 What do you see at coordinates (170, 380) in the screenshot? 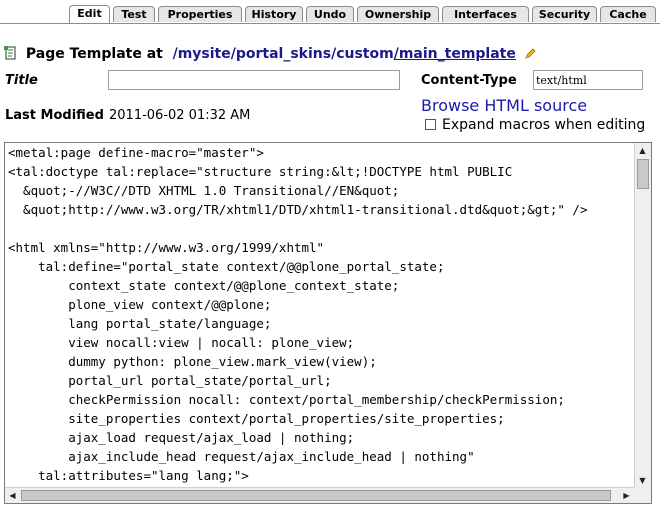
I see `code-line: portal_url portal_state/portal_url;` at bounding box center [170, 380].